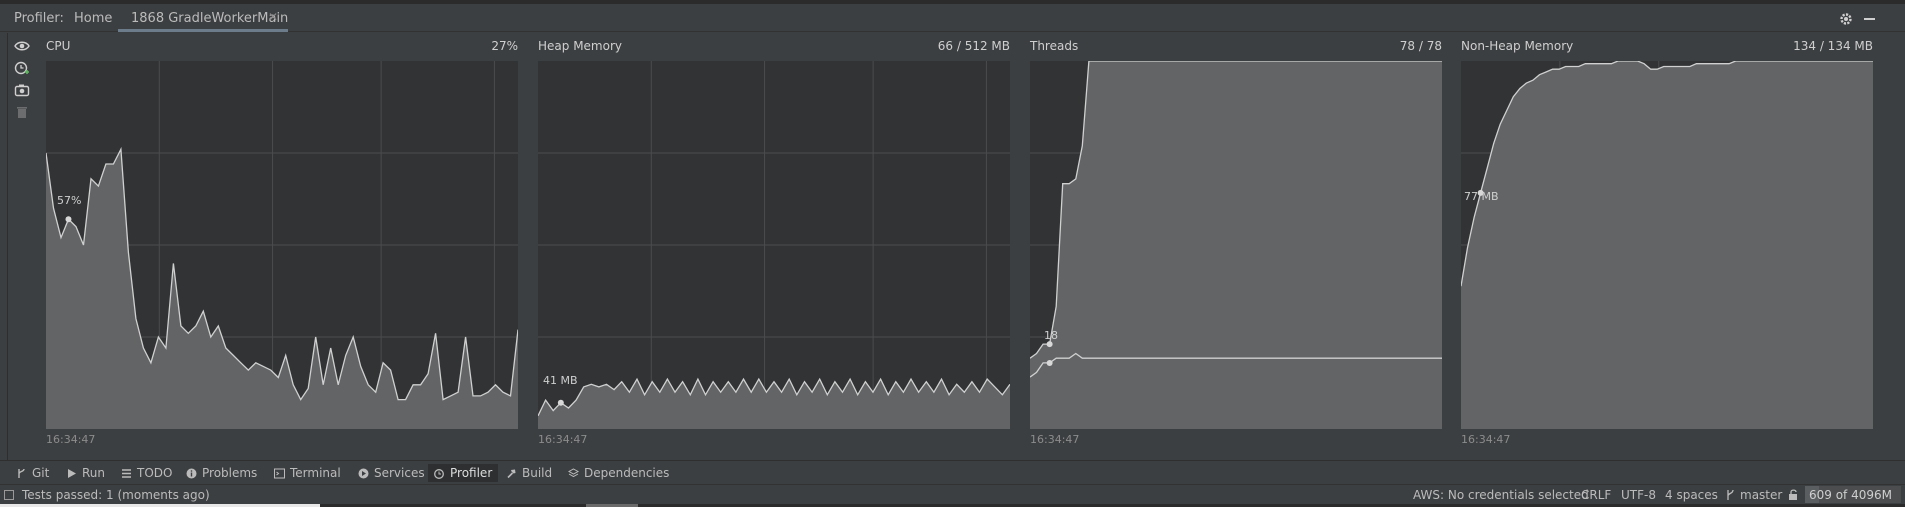 The image size is (1905, 507). I want to click on minimize-icon, so click(1869, 19).